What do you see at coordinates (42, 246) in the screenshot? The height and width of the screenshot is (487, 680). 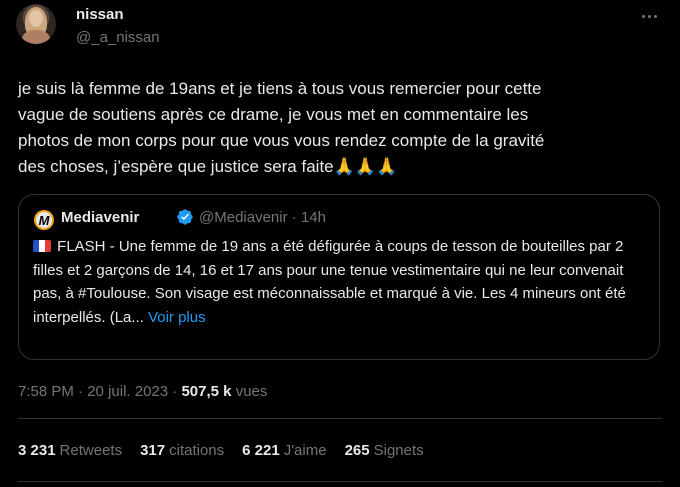 I see `france-flag-icon` at bounding box center [42, 246].